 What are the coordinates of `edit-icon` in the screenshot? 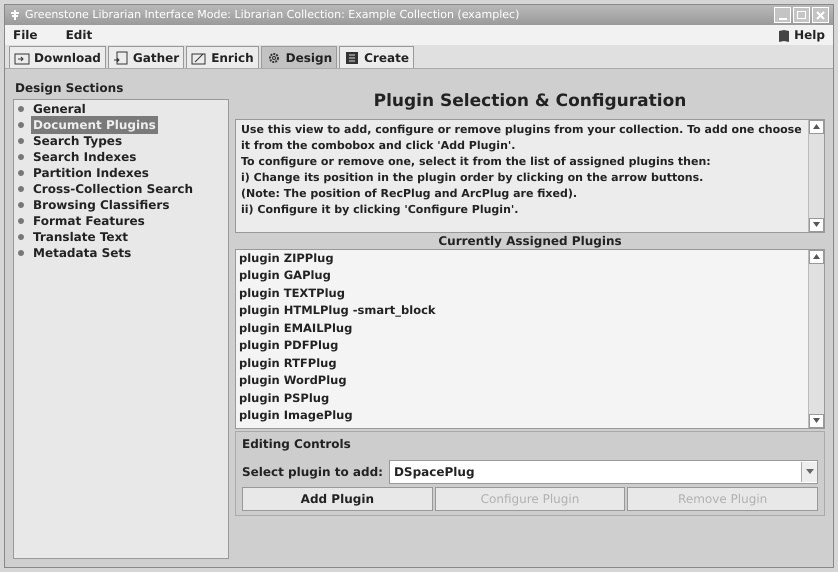 It's located at (199, 57).